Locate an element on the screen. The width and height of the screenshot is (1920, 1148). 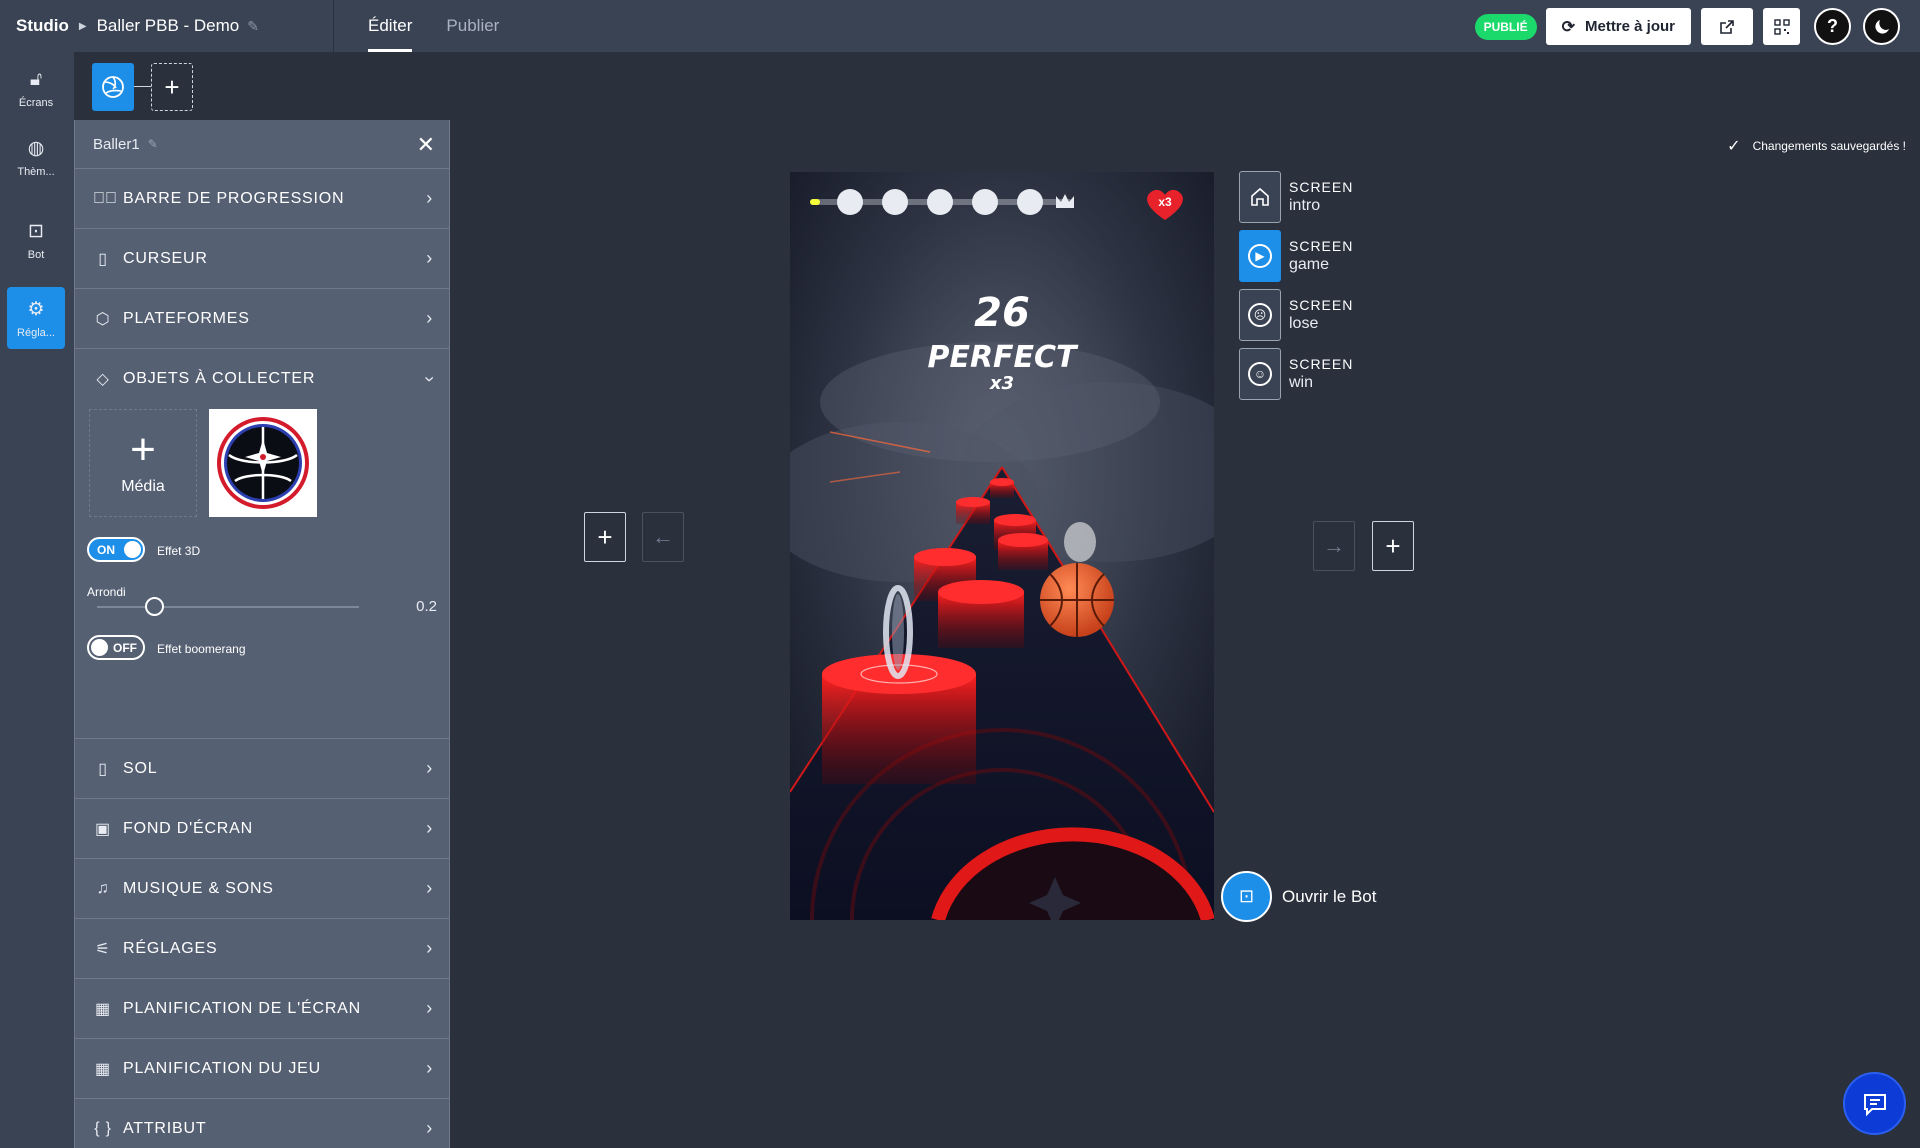
section-fond-ecran: ▣ FOND D'ÉCRAN › is located at coordinates (262, 829).